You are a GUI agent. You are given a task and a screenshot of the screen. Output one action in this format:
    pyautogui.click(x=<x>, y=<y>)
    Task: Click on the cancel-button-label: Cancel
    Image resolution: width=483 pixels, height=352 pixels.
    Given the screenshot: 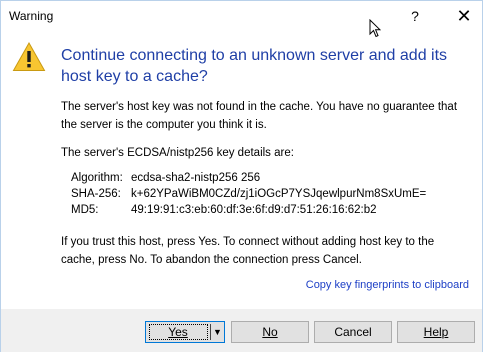 What is the action you would take?
    pyautogui.click(x=353, y=332)
    